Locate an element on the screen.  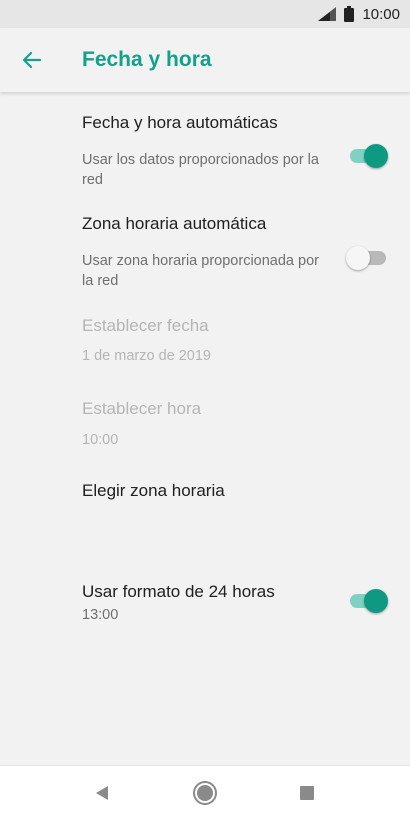
setting-subtitle: 13:00 is located at coordinates (100, 615).